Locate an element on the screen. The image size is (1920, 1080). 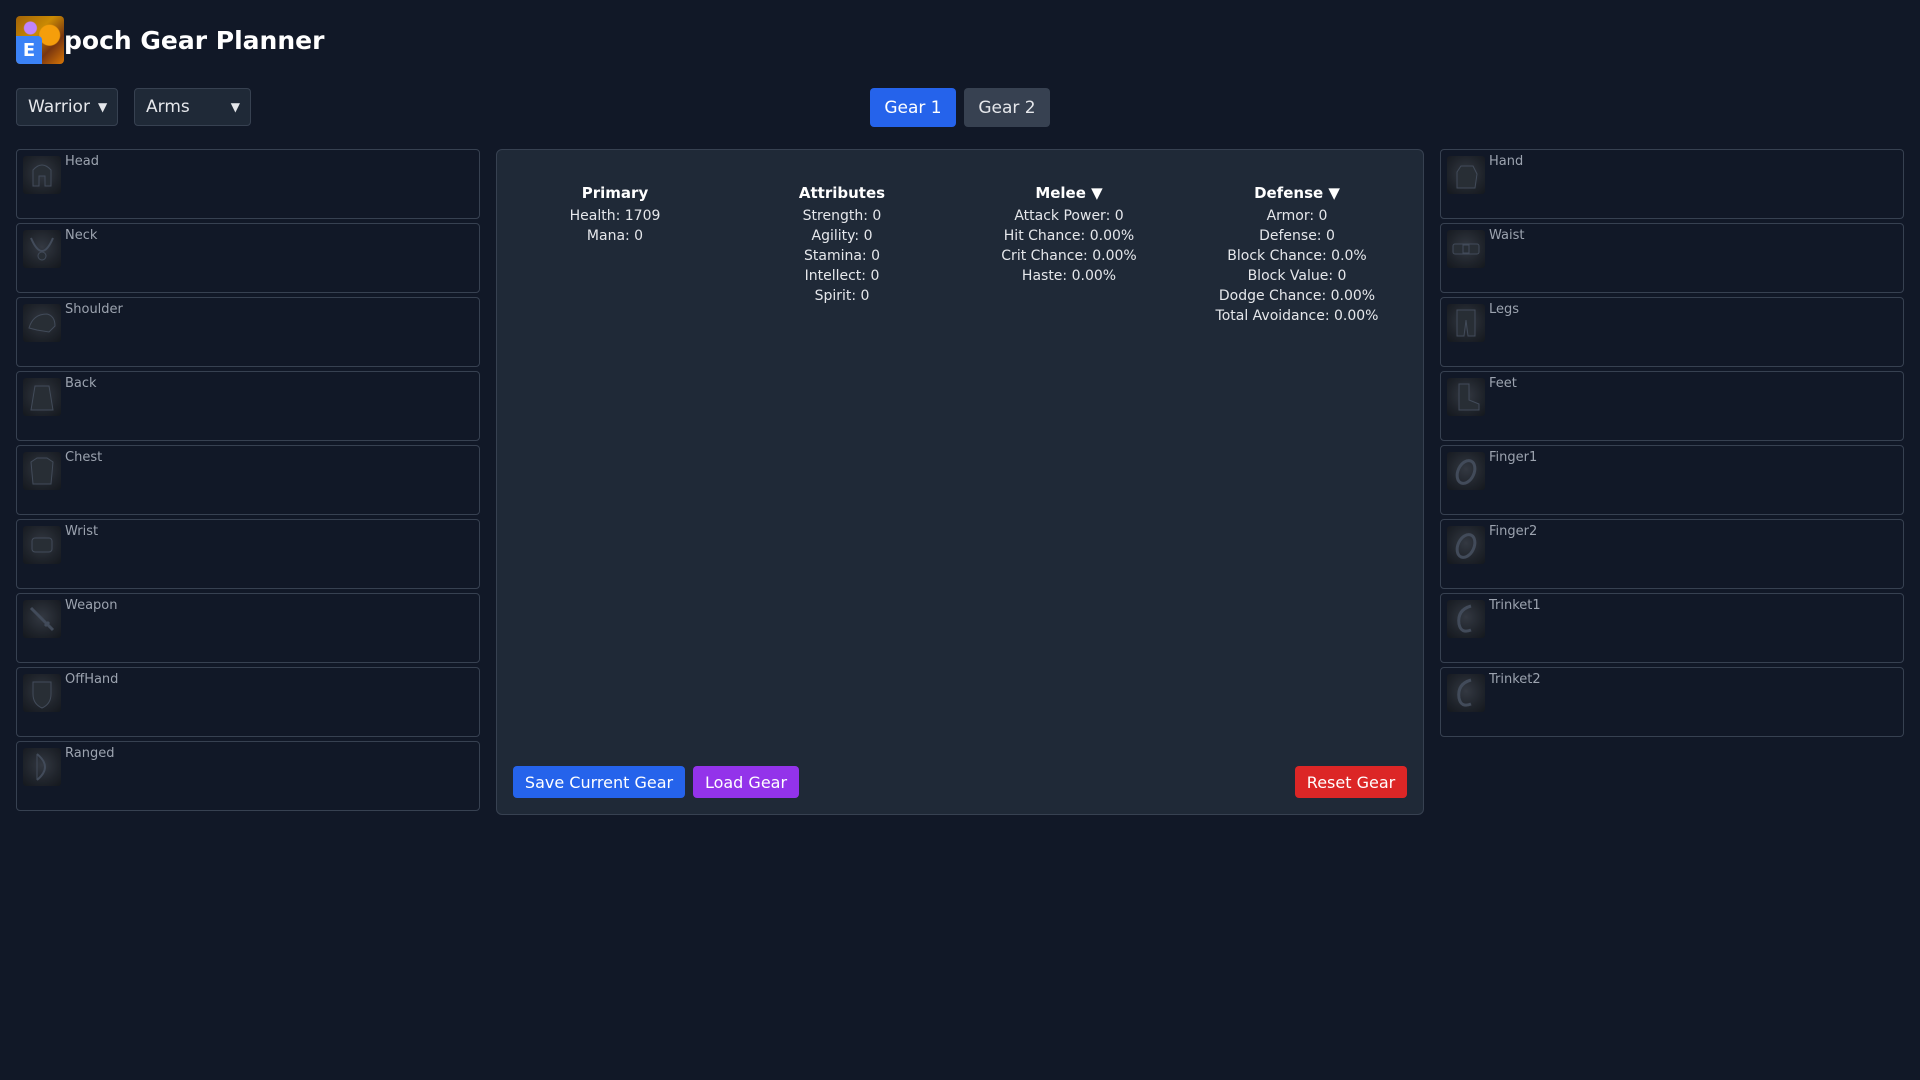
attributes-heading: Attributes is located at coordinates (842, 193).